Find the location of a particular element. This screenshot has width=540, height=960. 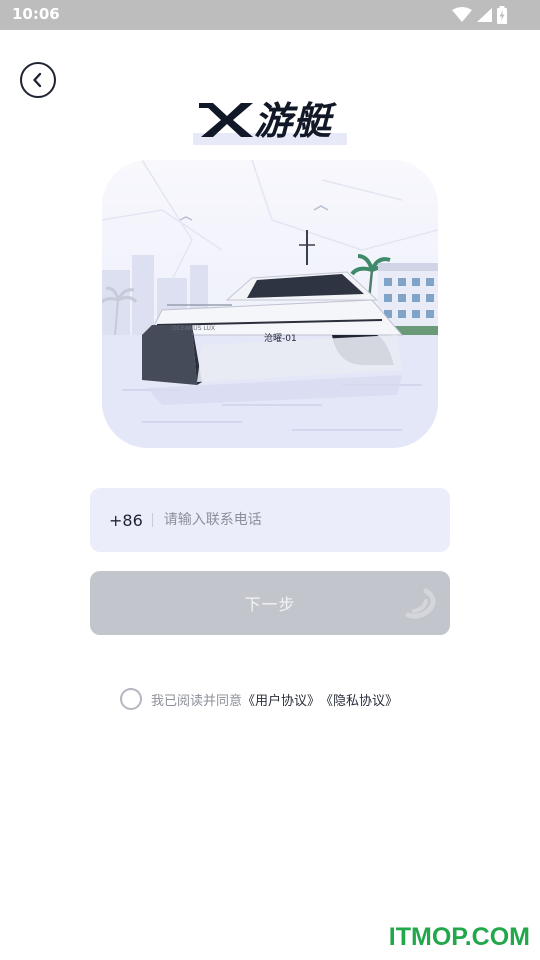

phone-input-row: +86 is located at coordinates (270, 520).